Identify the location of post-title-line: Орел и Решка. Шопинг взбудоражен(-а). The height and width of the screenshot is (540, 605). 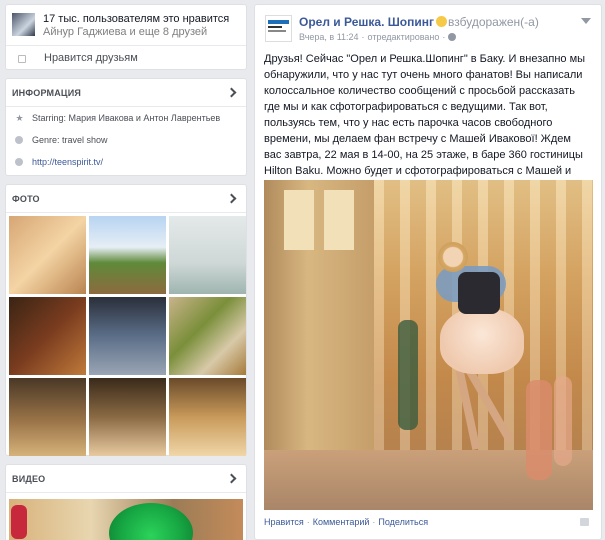
(419, 22).